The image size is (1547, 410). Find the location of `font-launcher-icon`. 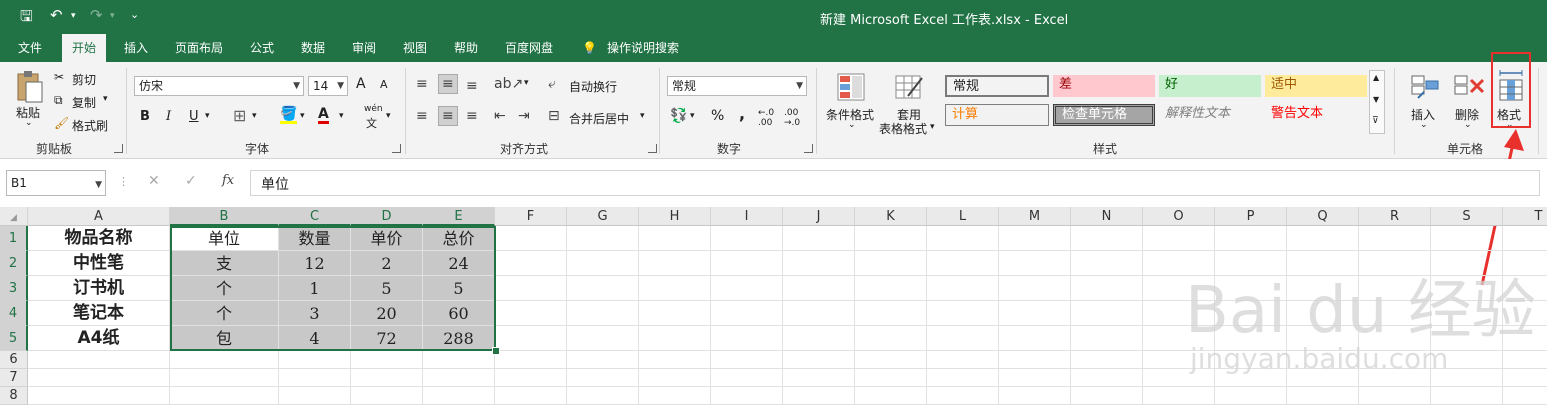

font-launcher-icon is located at coordinates (396, 148).